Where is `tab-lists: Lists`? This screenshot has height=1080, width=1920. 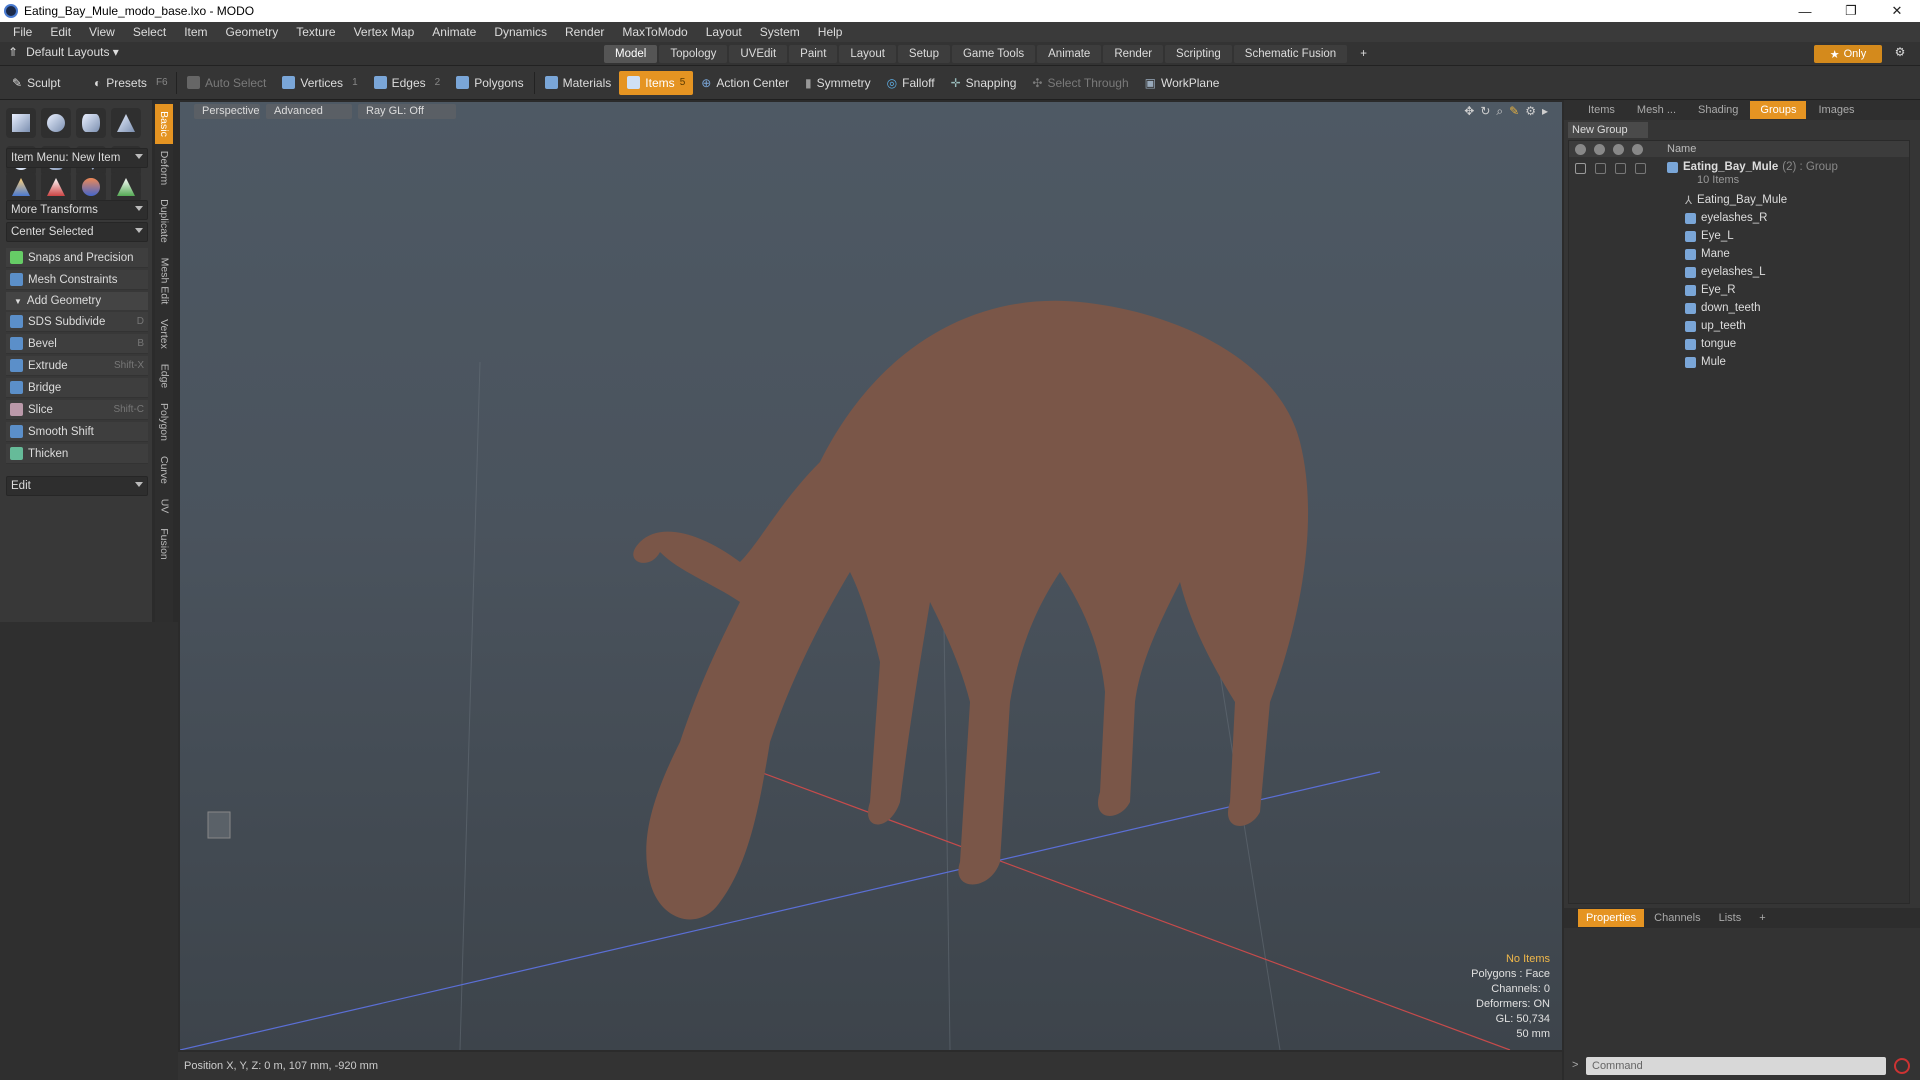
tab-lists: Lists is located at coordinates (1730, 918).